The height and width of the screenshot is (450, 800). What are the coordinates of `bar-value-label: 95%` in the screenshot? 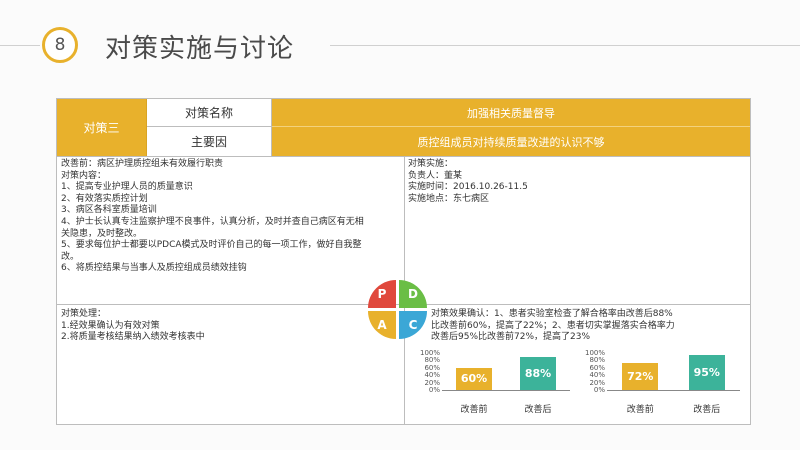 It's located at (706, 372).